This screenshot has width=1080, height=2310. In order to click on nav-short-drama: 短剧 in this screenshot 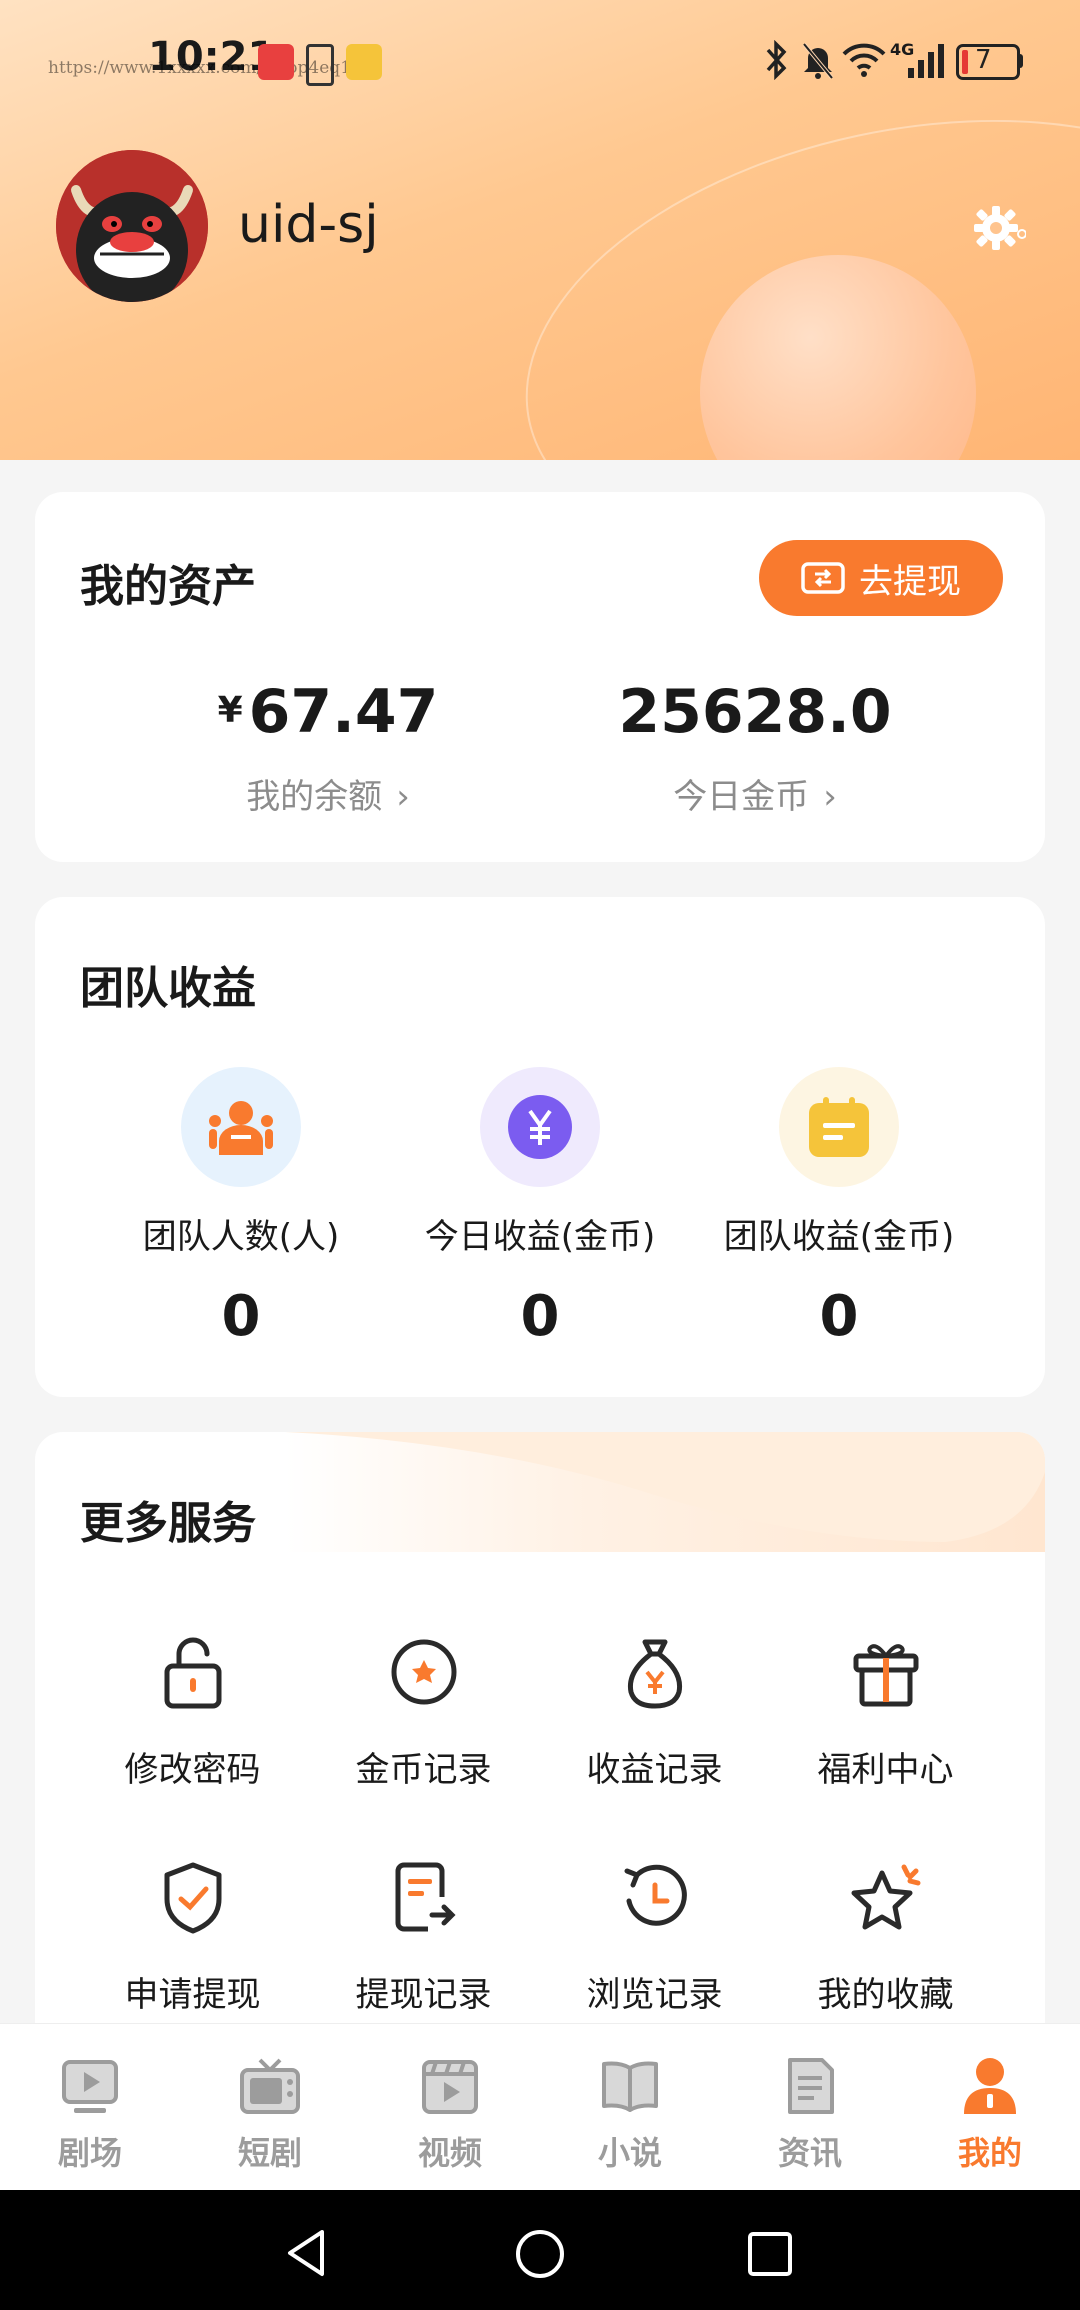, I will do `click(270, 2114)`.